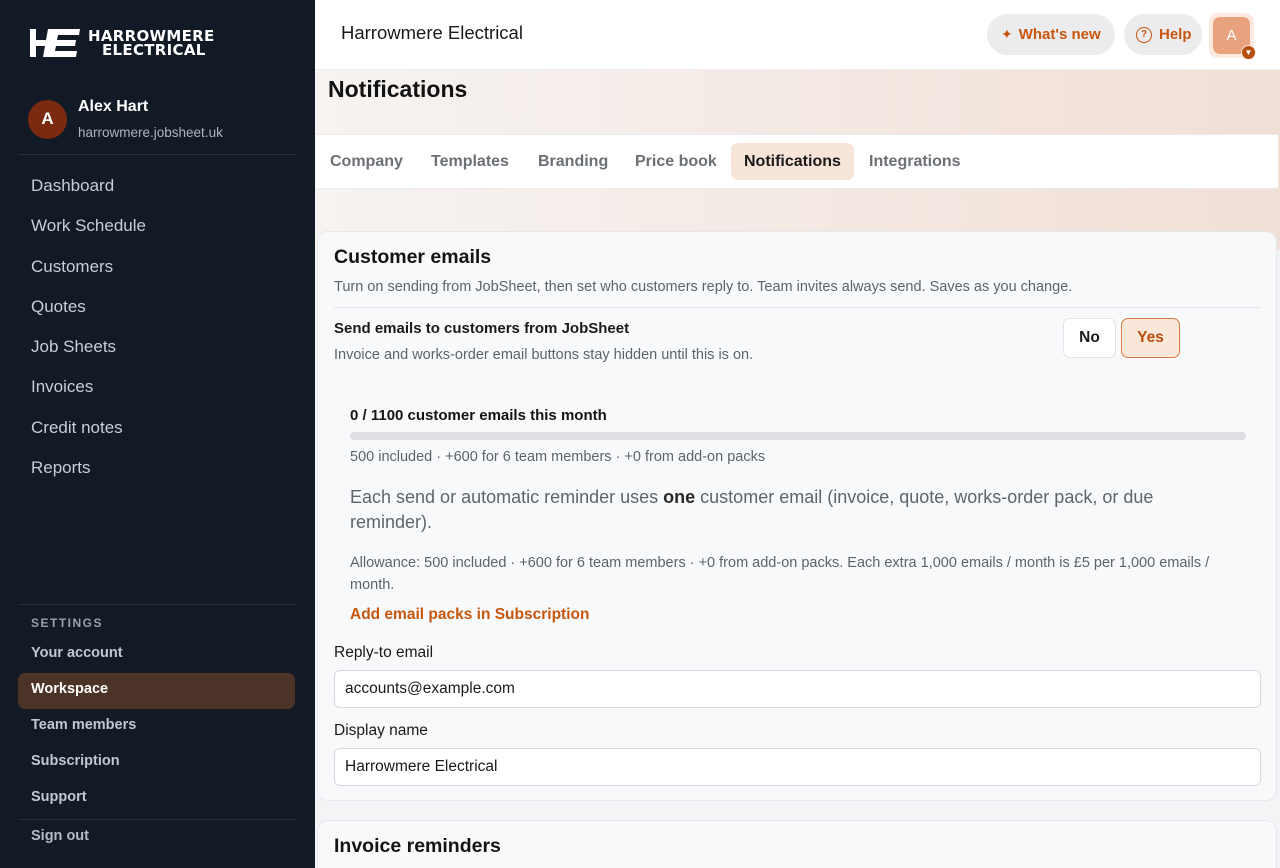 The width and height of the screenshot is (1280, 868). I want to click on nav-item-customers: Customers, so click(88, 275).